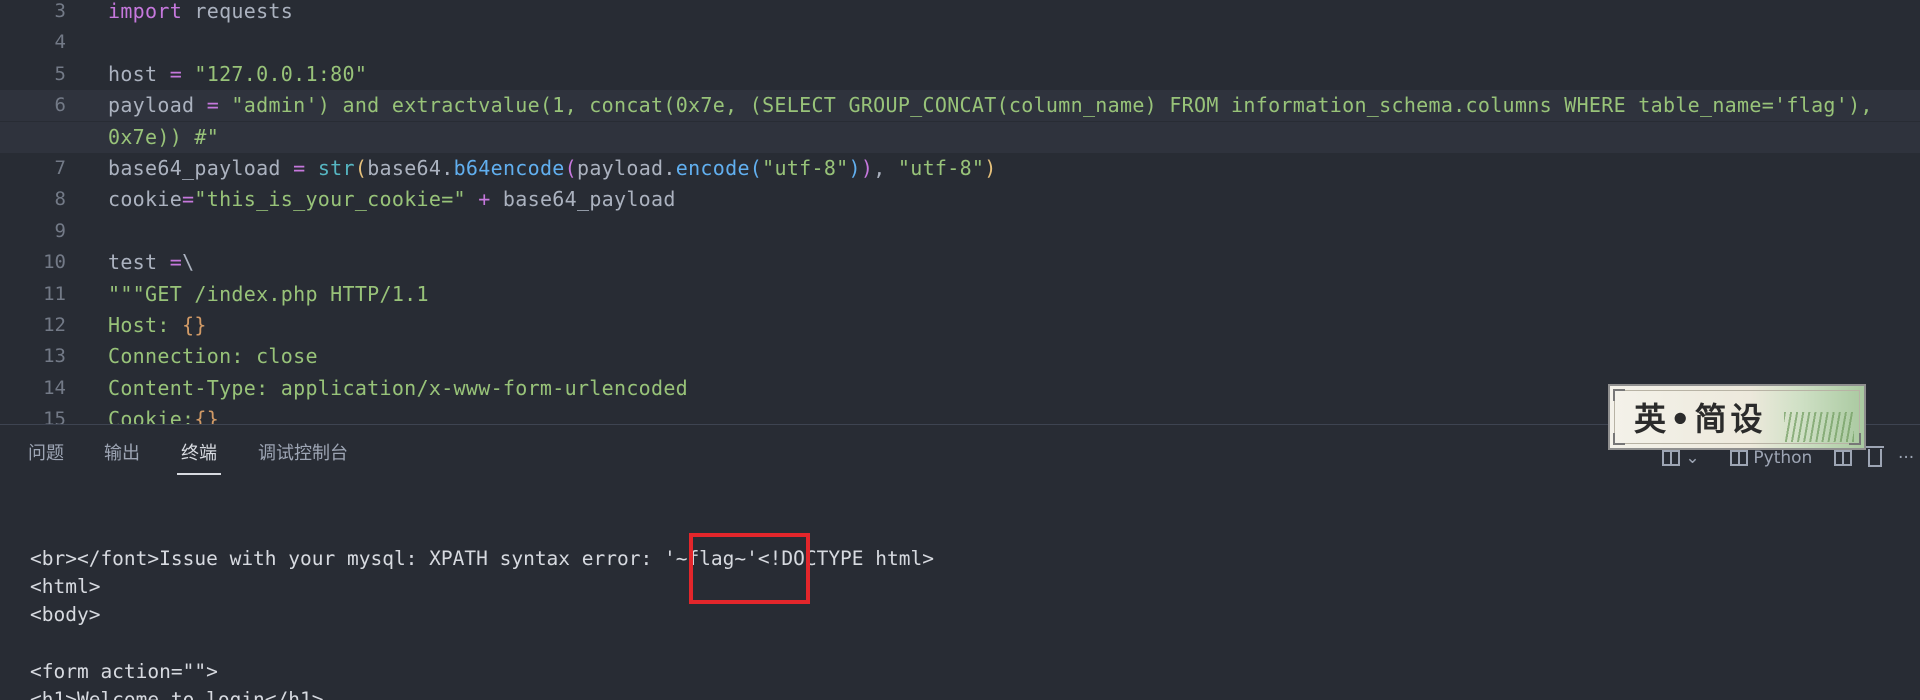 This screenshot has width=1920, height=700. I want to click on terminal-line: <h1>Welcome to login</h1>, so click(177, 694).